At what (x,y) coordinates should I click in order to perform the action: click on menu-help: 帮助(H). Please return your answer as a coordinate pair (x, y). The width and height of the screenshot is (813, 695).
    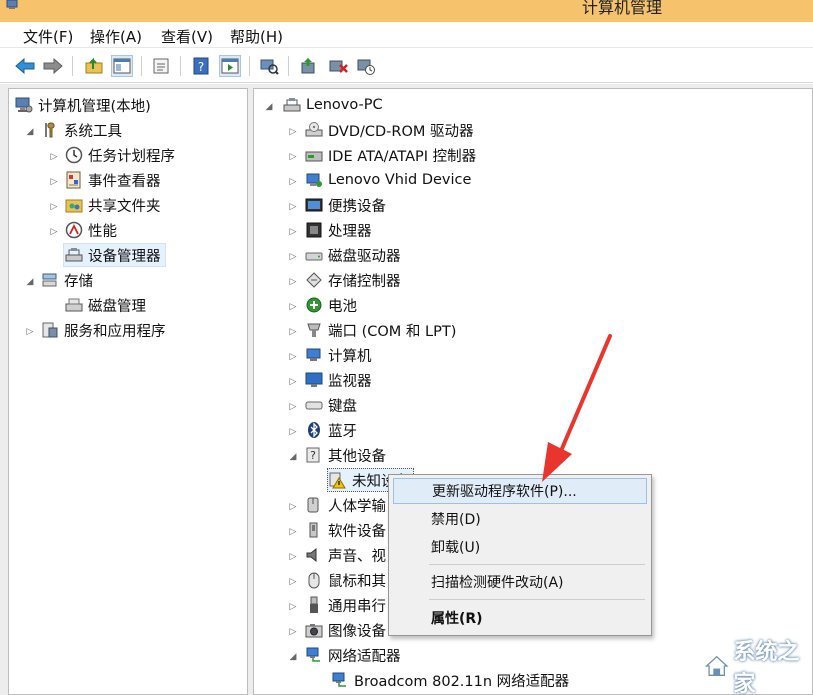
    Looking at the image, I should click on (256, 36).